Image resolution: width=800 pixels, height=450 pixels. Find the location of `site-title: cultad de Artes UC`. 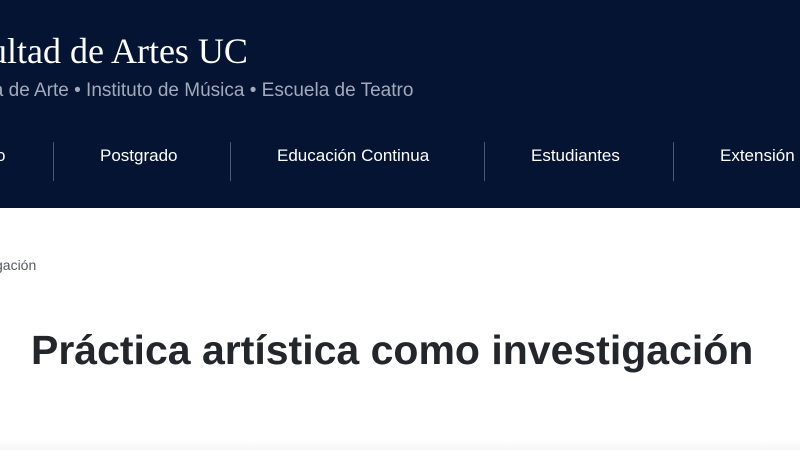

site-title: cultad de Artes UC is located at coordinates (124, 51).